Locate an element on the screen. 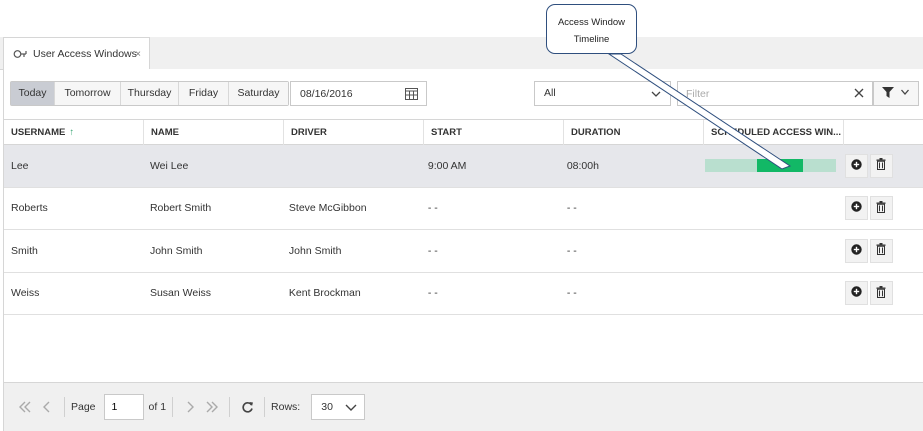  clear-icon is located at coordinates (859, 93).